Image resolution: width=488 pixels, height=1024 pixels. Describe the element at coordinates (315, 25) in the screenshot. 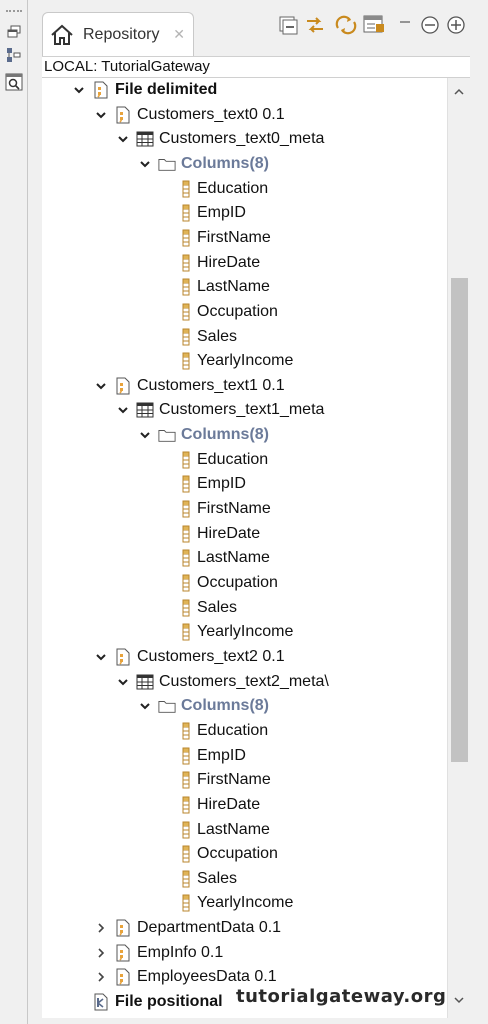

I see `link-with-editor-icon` at that location.